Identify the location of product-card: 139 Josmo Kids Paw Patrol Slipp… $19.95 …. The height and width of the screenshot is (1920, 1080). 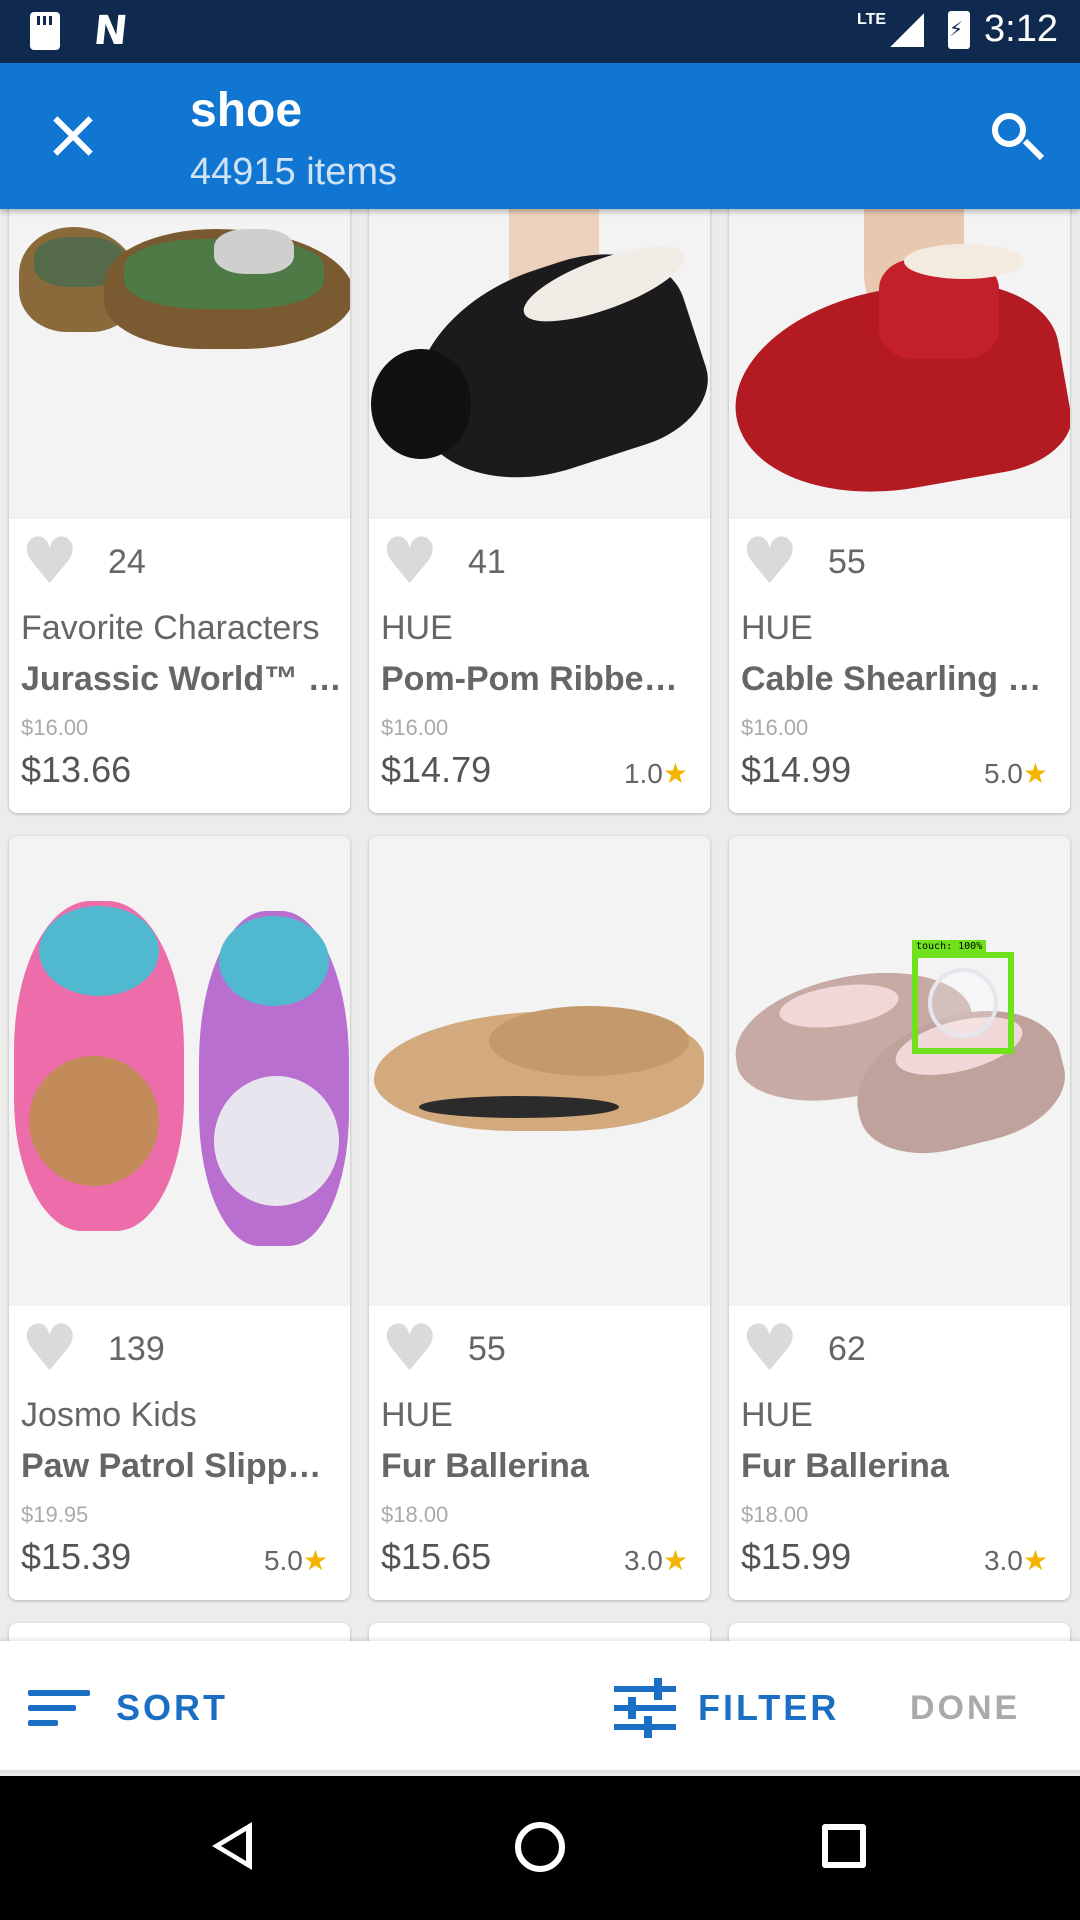
(179, 1218).